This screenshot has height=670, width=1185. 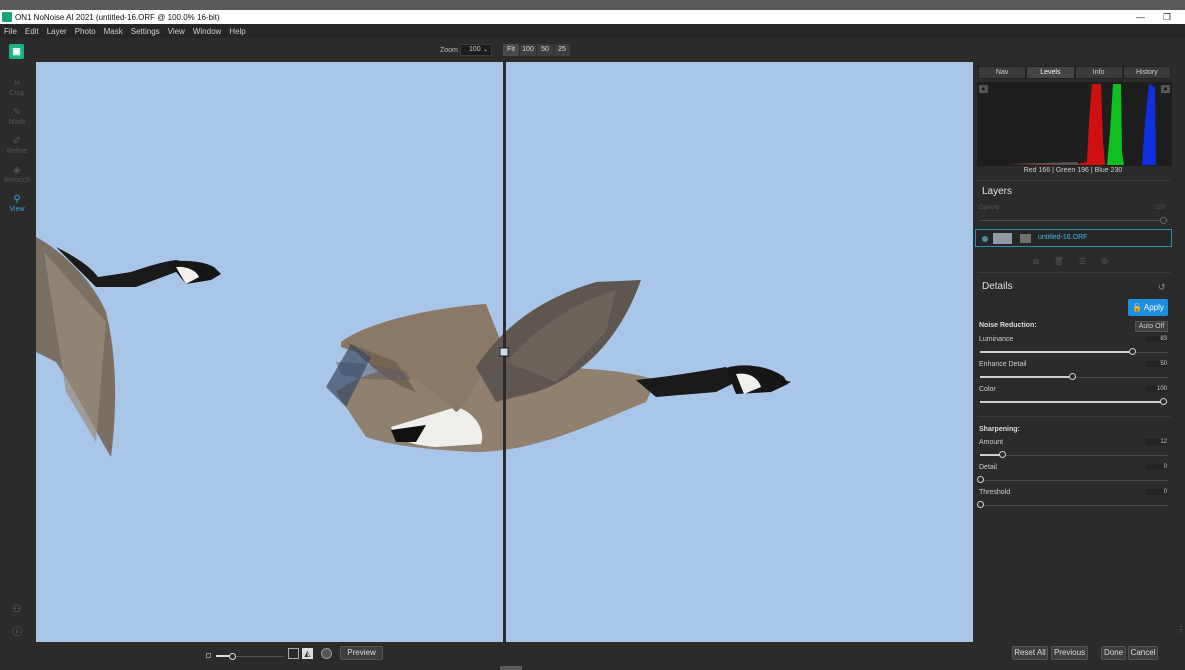 I want to click on brush-size-slider, so click(x=246, y=656).